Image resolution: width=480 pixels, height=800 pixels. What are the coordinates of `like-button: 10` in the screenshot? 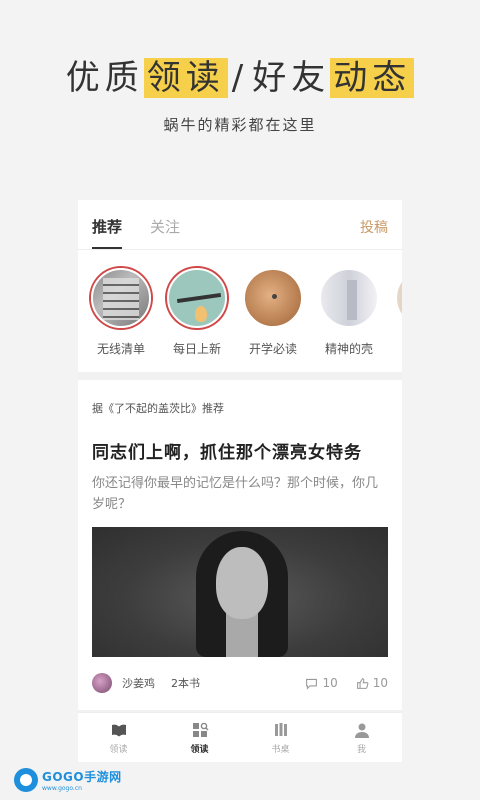 It's located at (372, 683).